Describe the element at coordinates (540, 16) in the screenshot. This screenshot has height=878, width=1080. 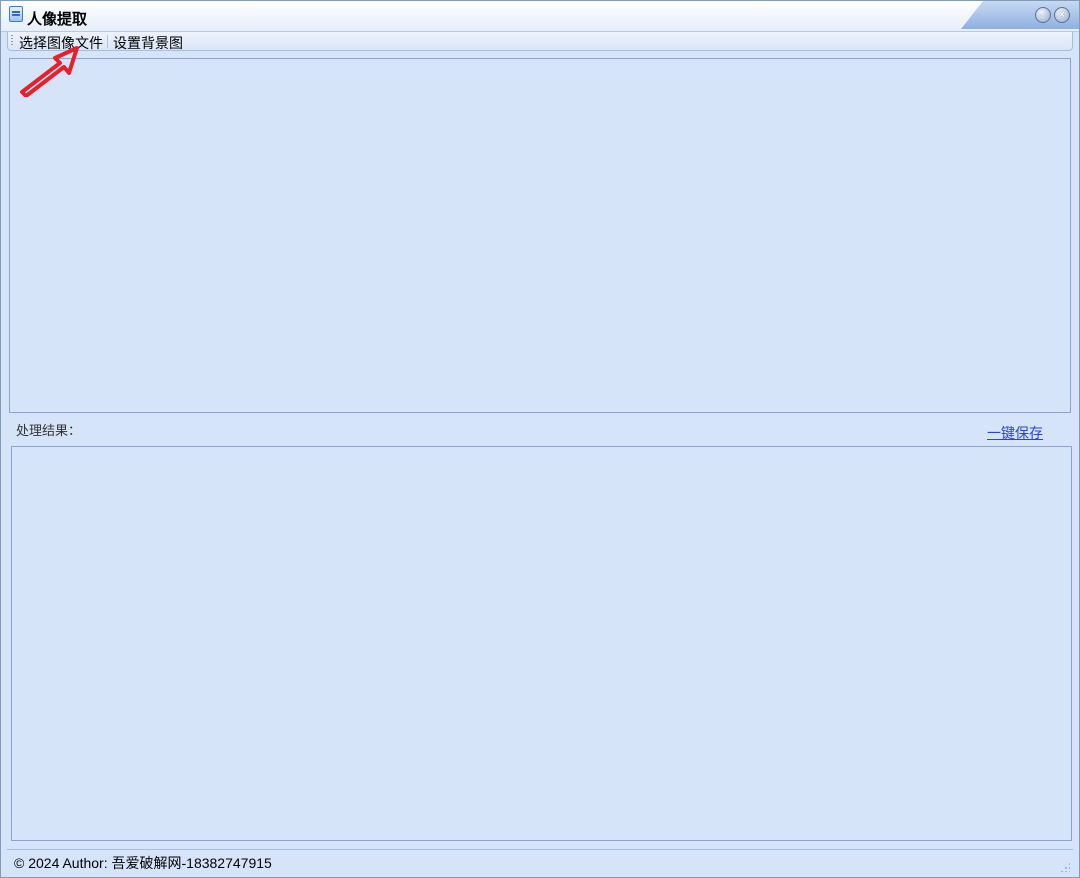
I see `title-bar: 人像提取 – ×` at that location.